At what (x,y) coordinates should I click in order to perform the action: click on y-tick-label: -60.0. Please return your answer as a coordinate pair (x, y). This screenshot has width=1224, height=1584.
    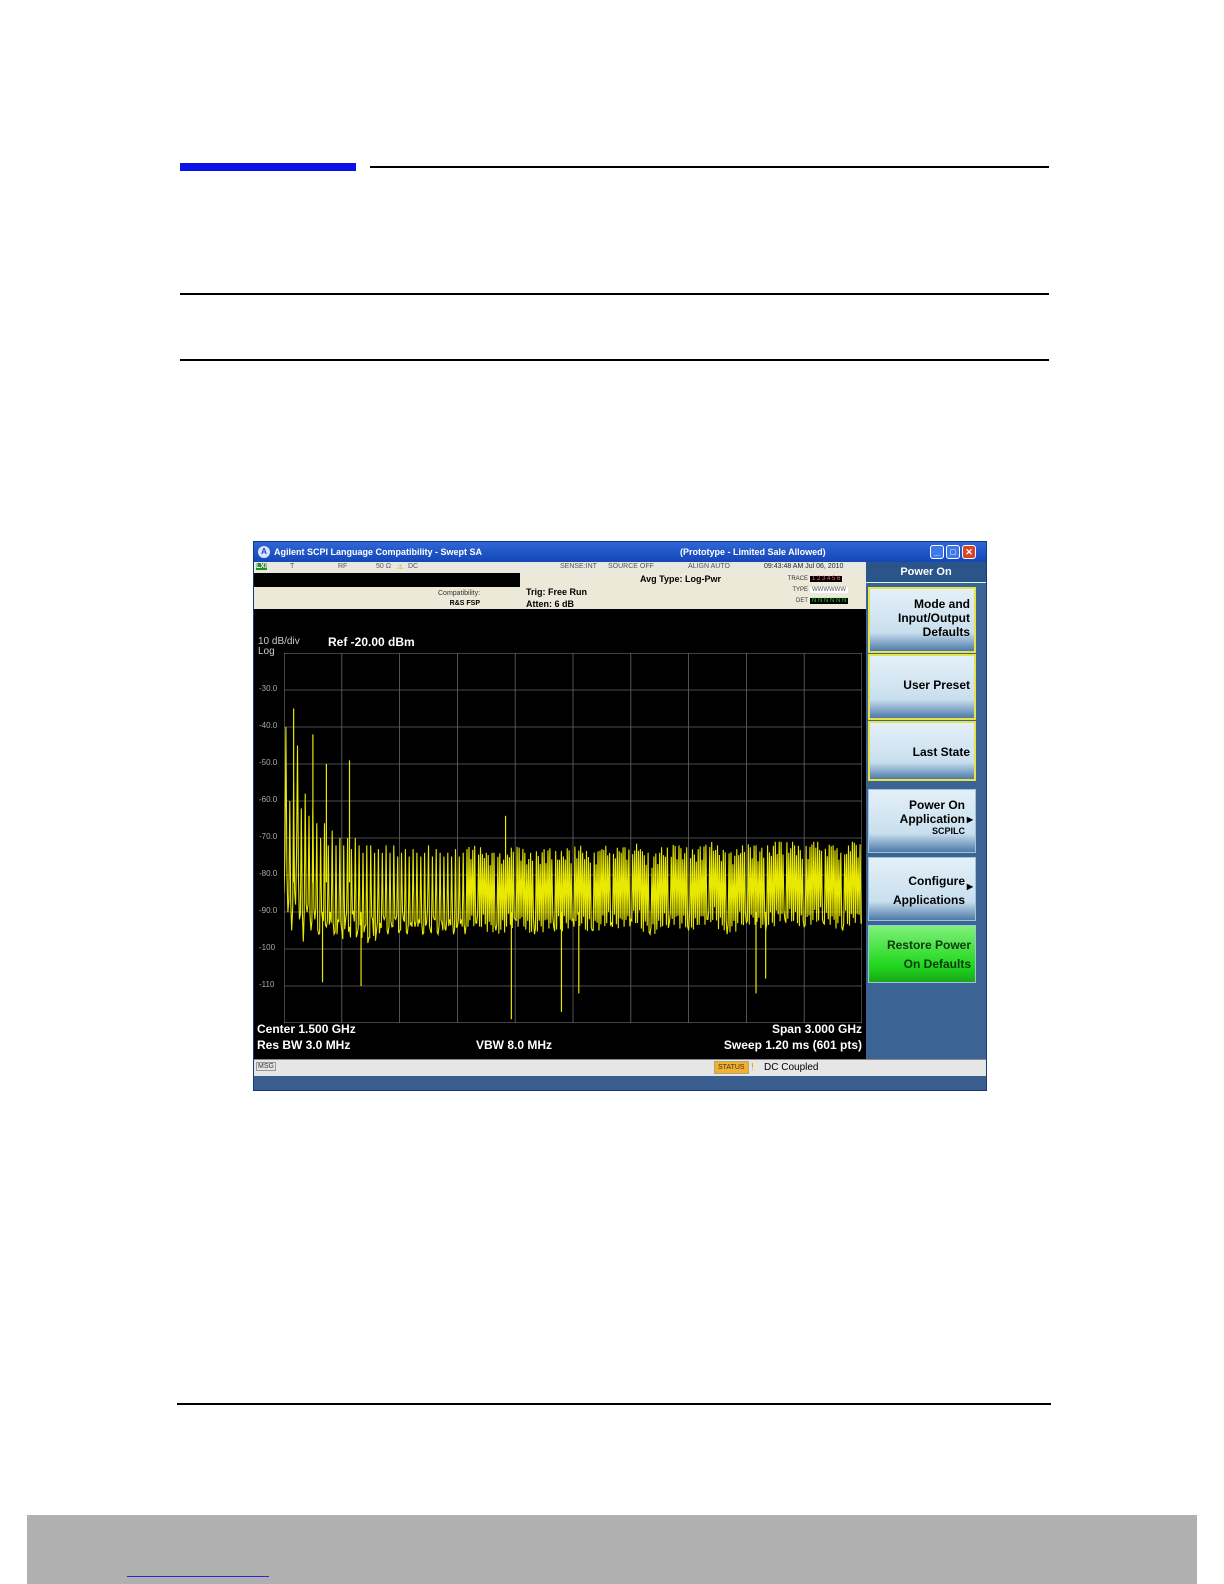
    Looking at the image, I should click on (268, 799).